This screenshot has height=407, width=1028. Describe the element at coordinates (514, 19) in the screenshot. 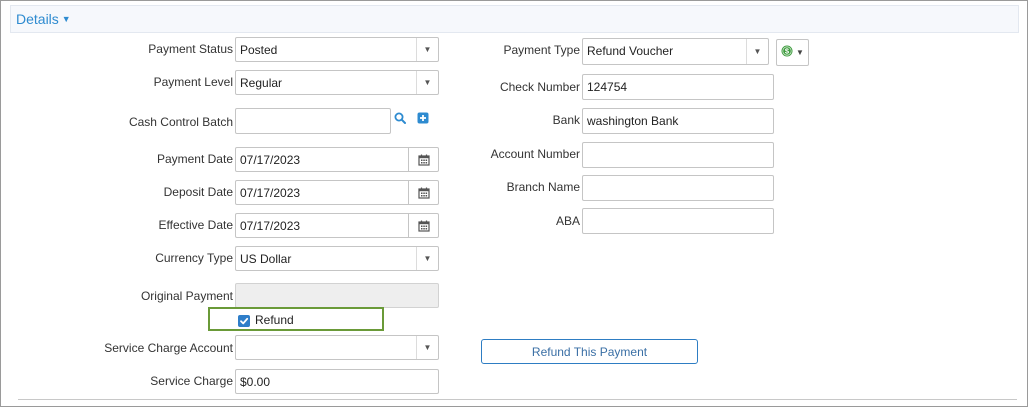

I see `details-header: Details ▼` at that location.